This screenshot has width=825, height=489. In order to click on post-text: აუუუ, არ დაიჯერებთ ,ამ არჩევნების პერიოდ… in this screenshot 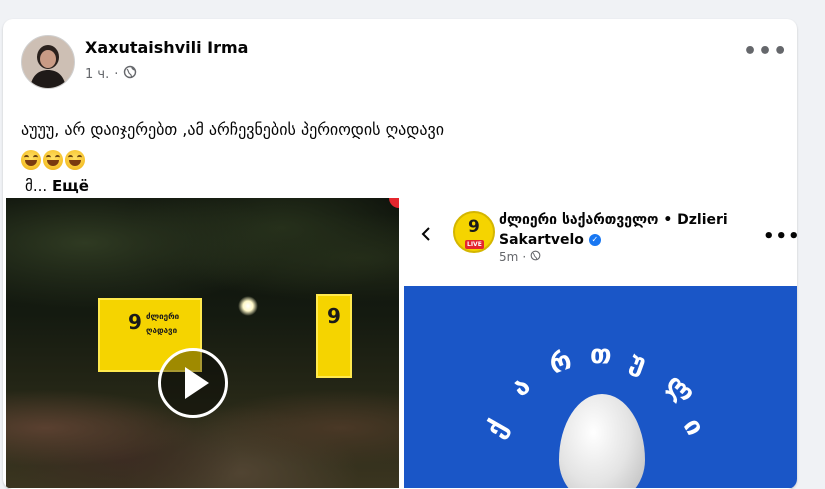, I will do `click(232, 129)`.